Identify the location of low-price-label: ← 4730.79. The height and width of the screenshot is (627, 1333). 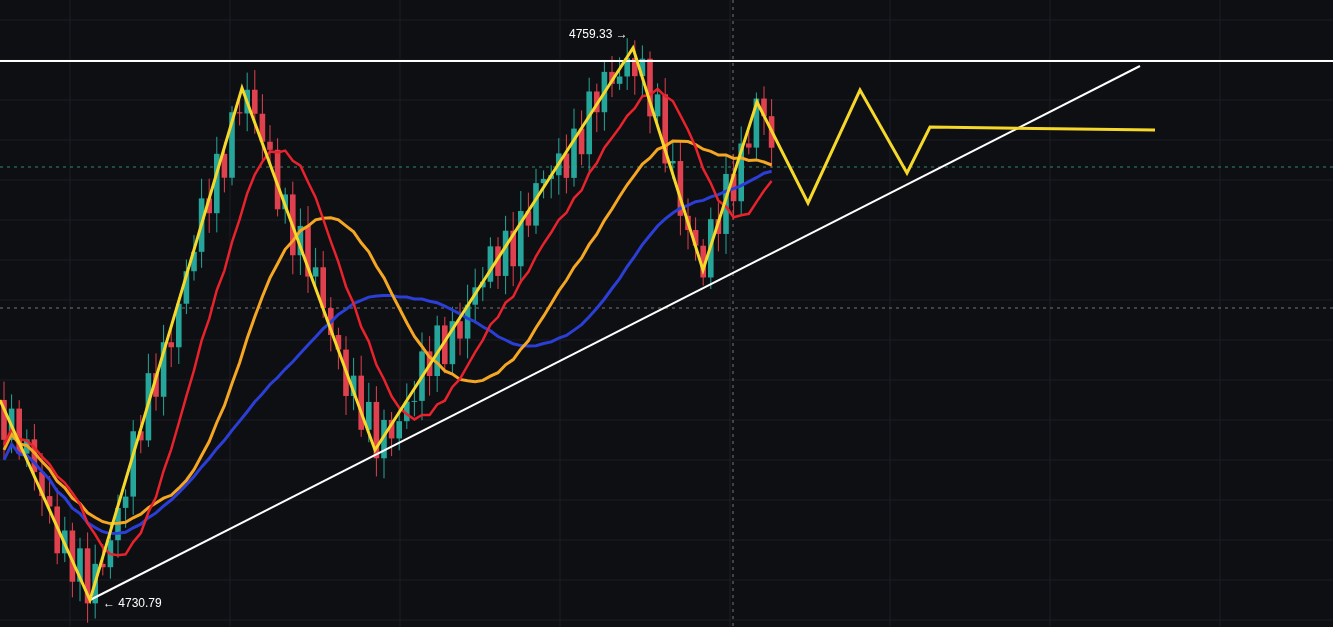
(132, 603).